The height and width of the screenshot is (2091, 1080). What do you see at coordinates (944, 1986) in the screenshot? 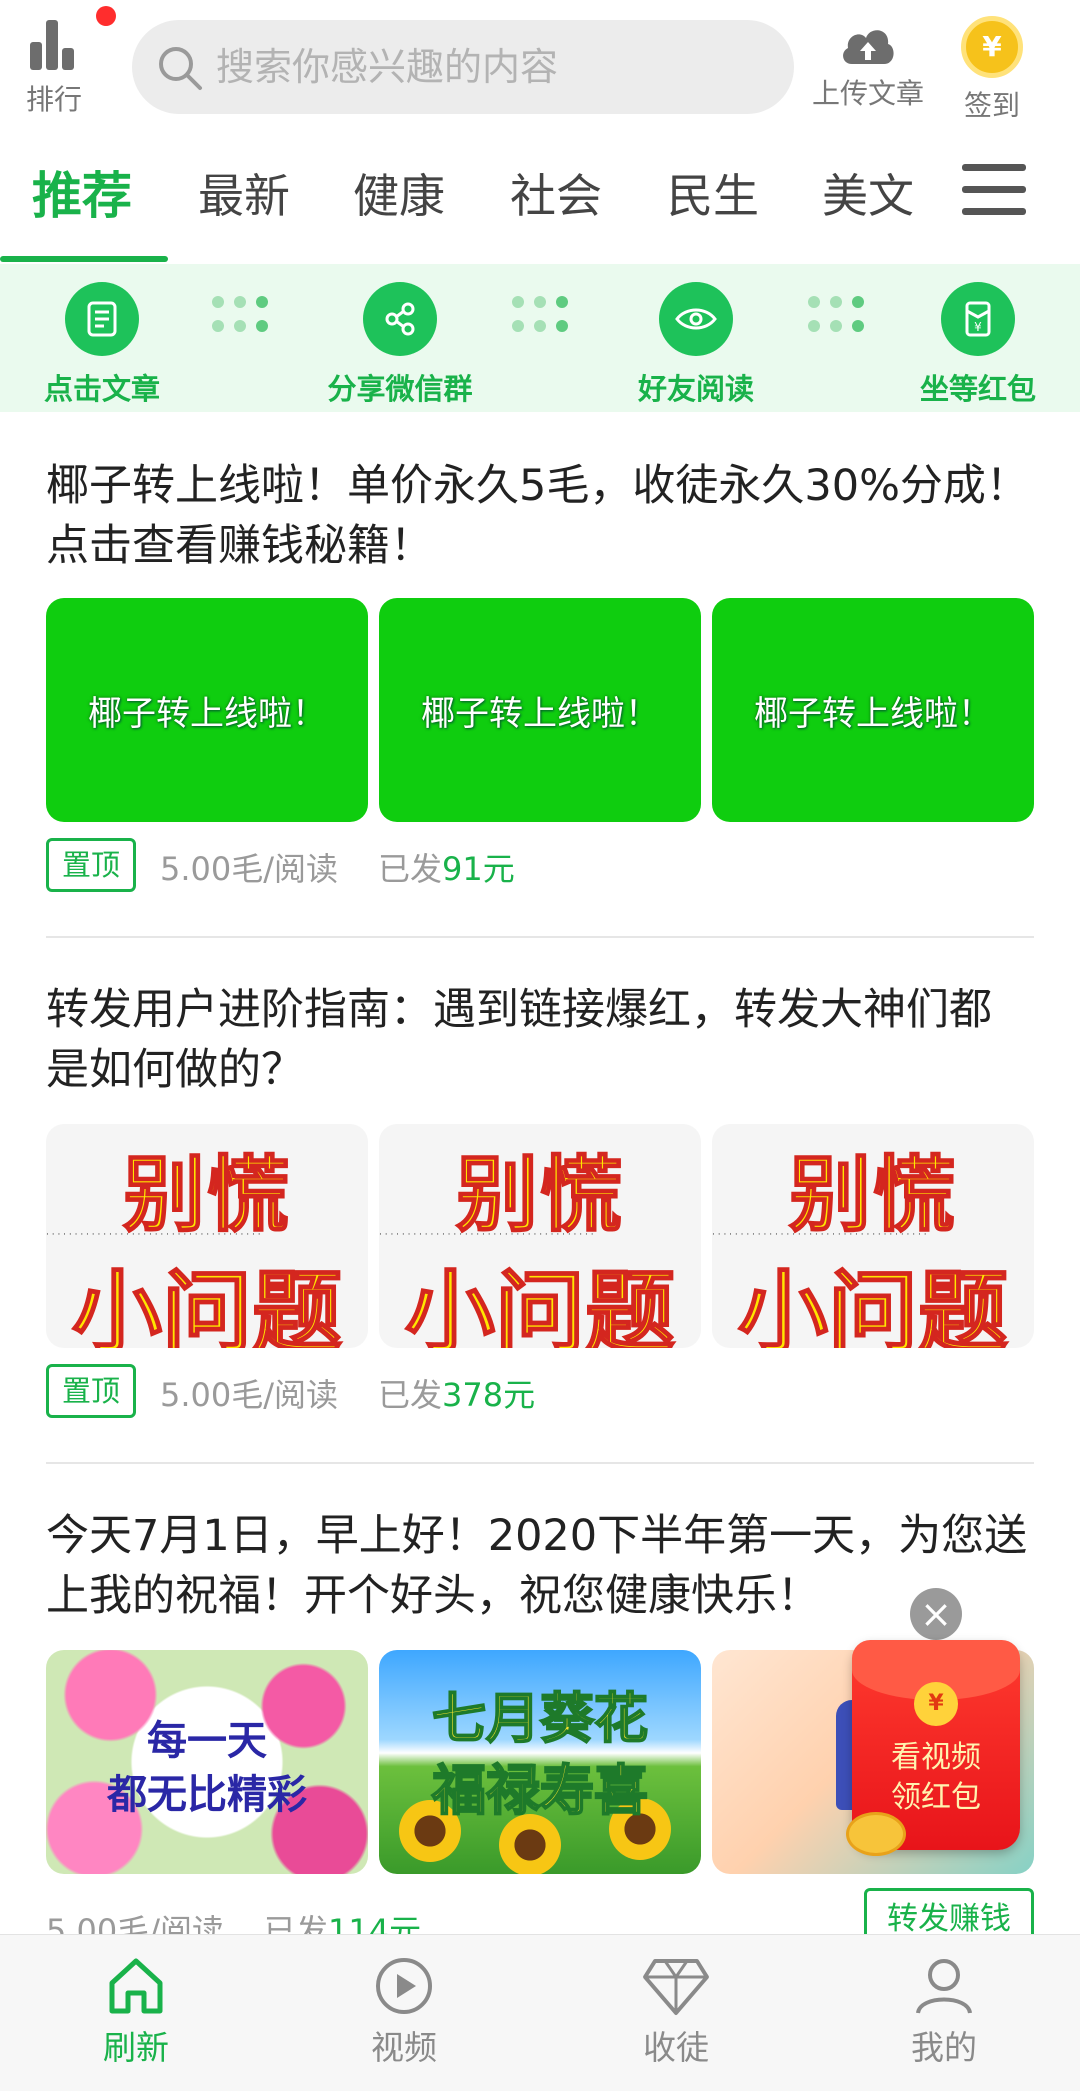
I see `profile-icon` at bounding box center [944, 1986].